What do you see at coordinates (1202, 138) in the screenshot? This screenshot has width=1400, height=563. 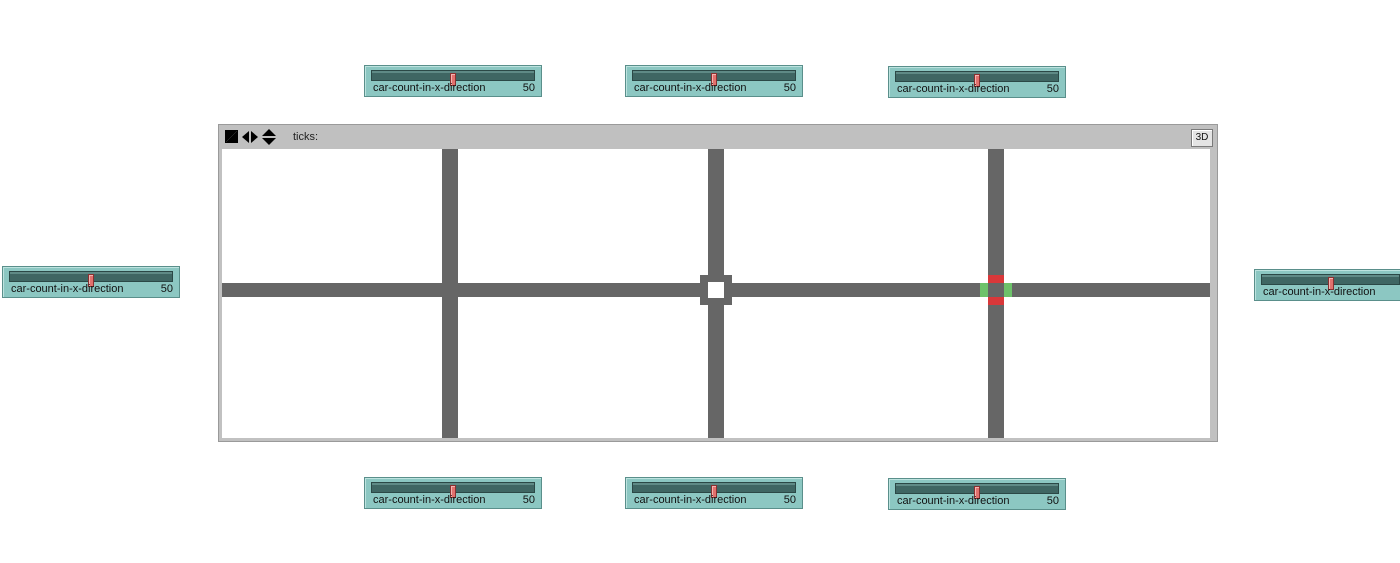 I see `3d-button: 3D` at bounding box center [1202, 138].